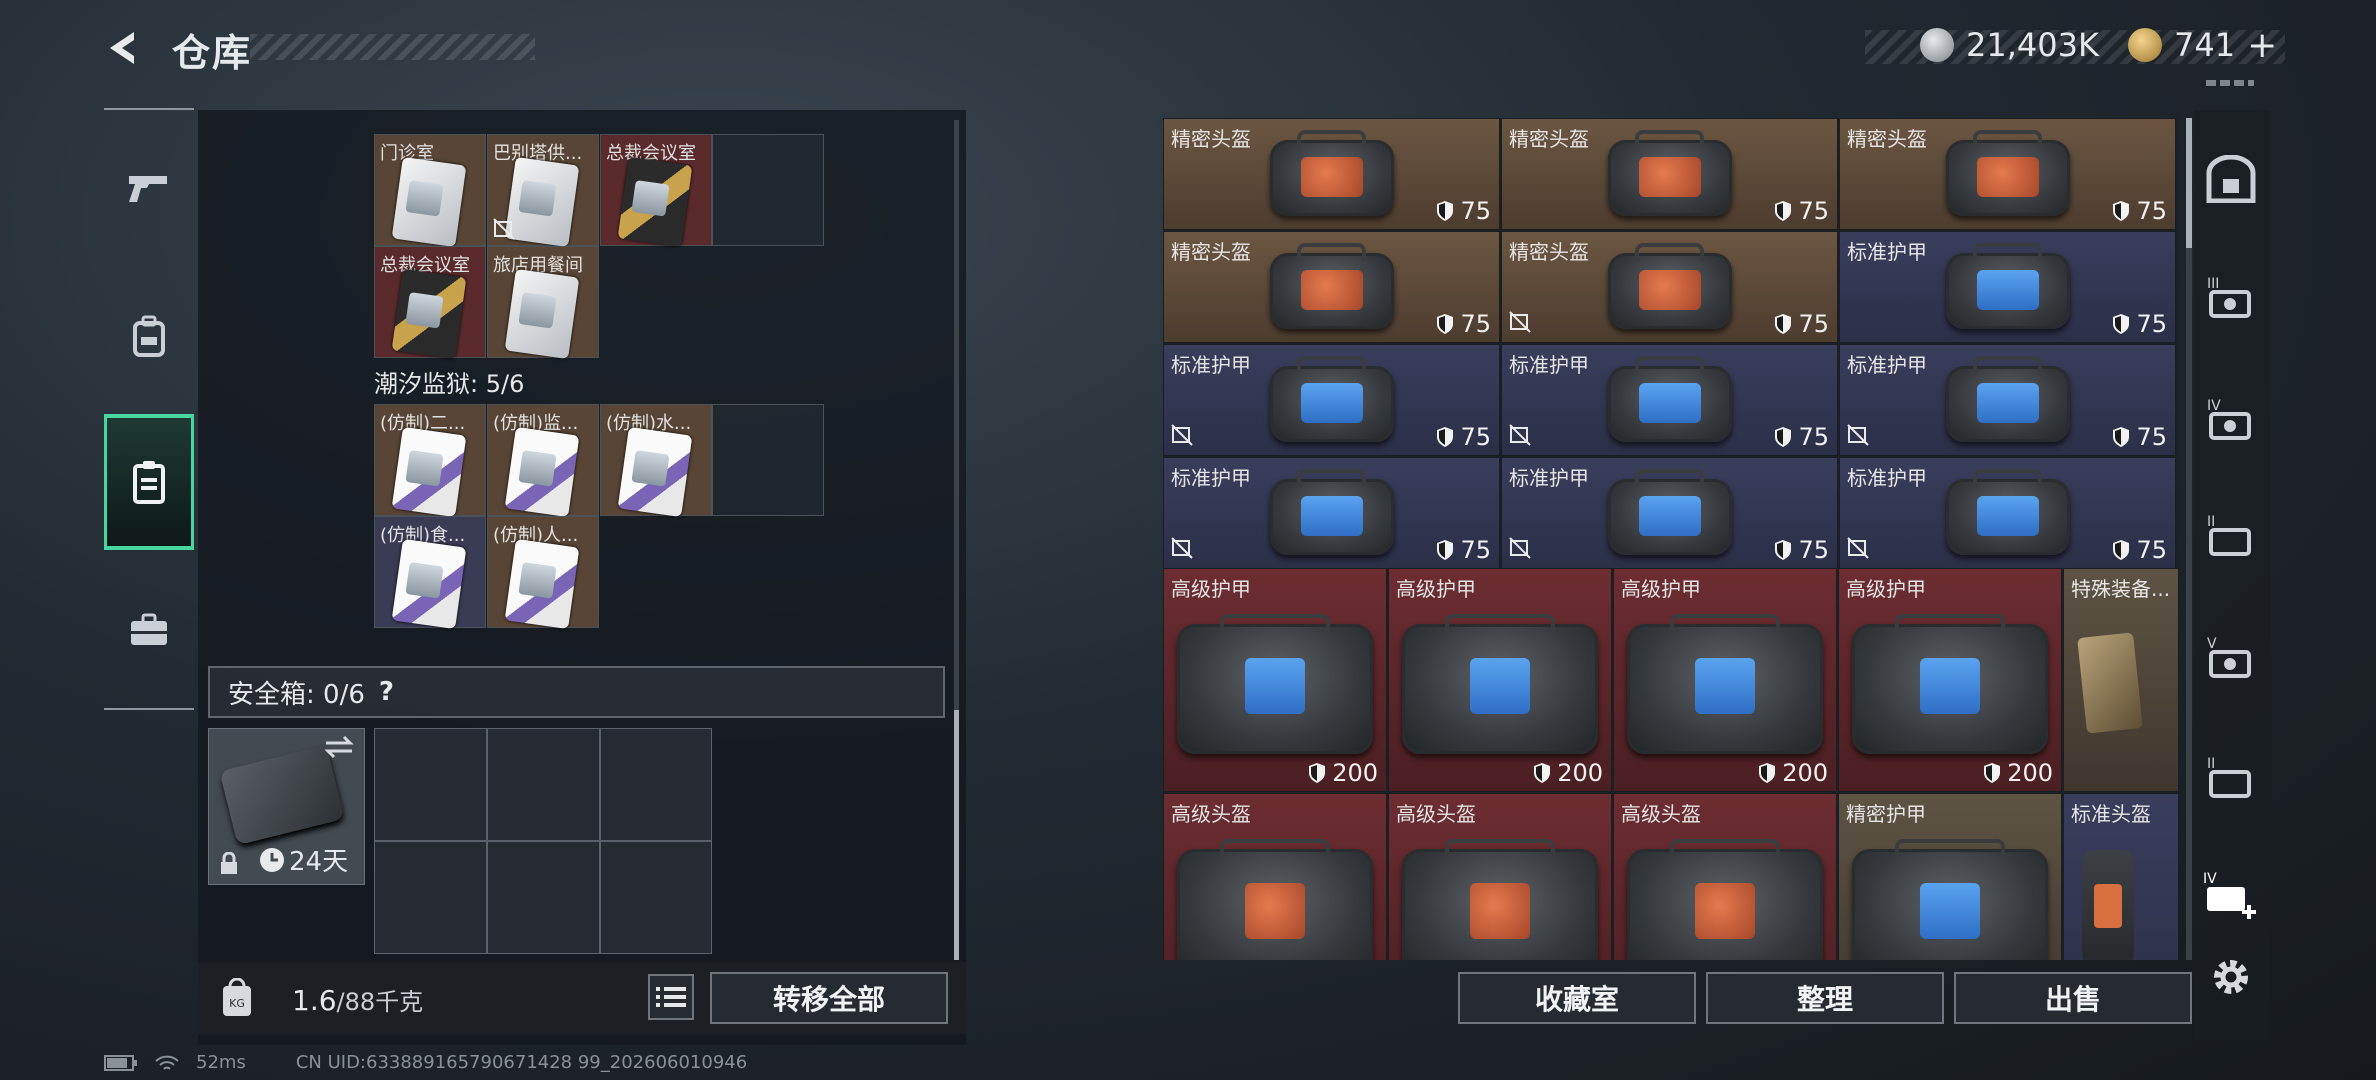 Image resolution: width=2376 pixels, height=1080 pixels. What do you see at coordinates (1549, 365) in the screenshot?
I see `item-name: 标准护甲` at bounding box center [1549, 365].